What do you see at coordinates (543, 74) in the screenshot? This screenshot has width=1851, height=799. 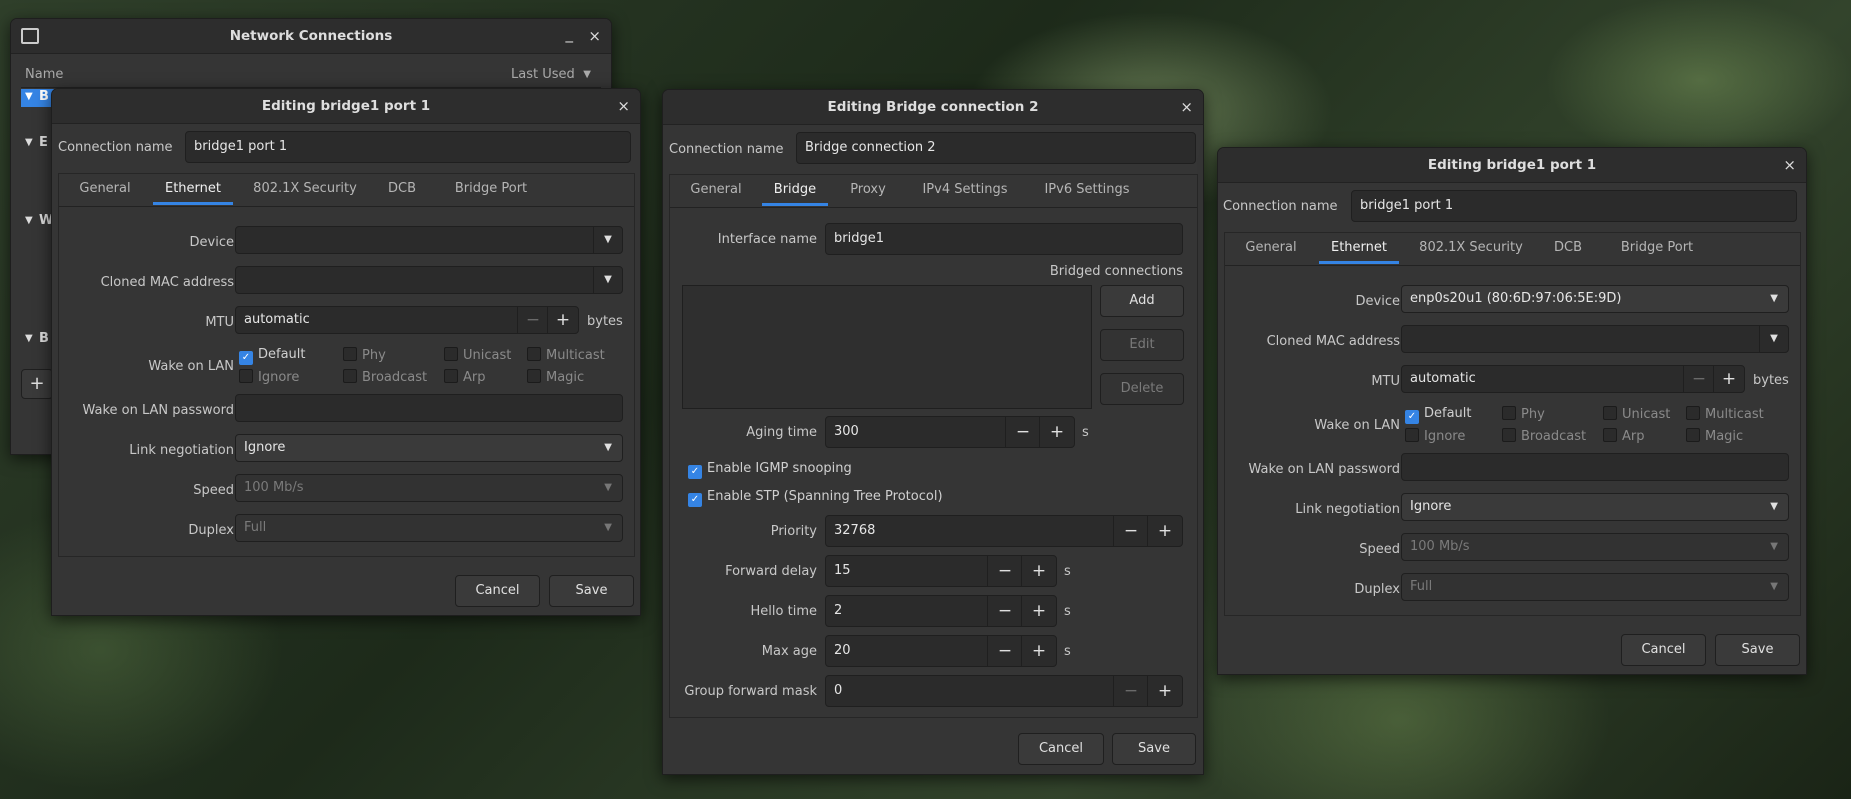 I see `column-last-used-header: Last Used` at bounding box center [543, 74].